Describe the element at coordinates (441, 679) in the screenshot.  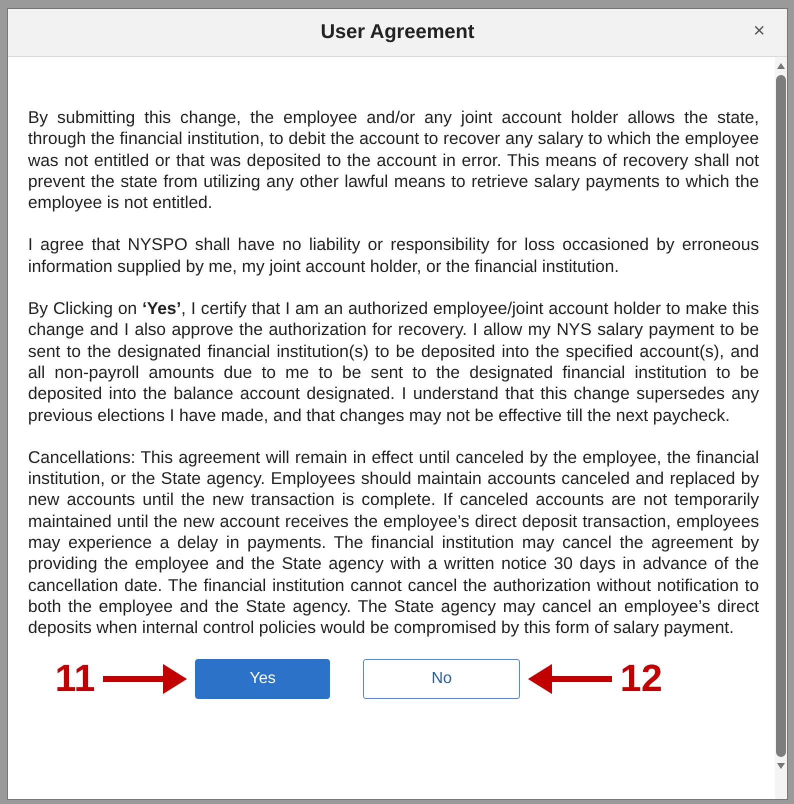
I see `no-button: No` at that location.